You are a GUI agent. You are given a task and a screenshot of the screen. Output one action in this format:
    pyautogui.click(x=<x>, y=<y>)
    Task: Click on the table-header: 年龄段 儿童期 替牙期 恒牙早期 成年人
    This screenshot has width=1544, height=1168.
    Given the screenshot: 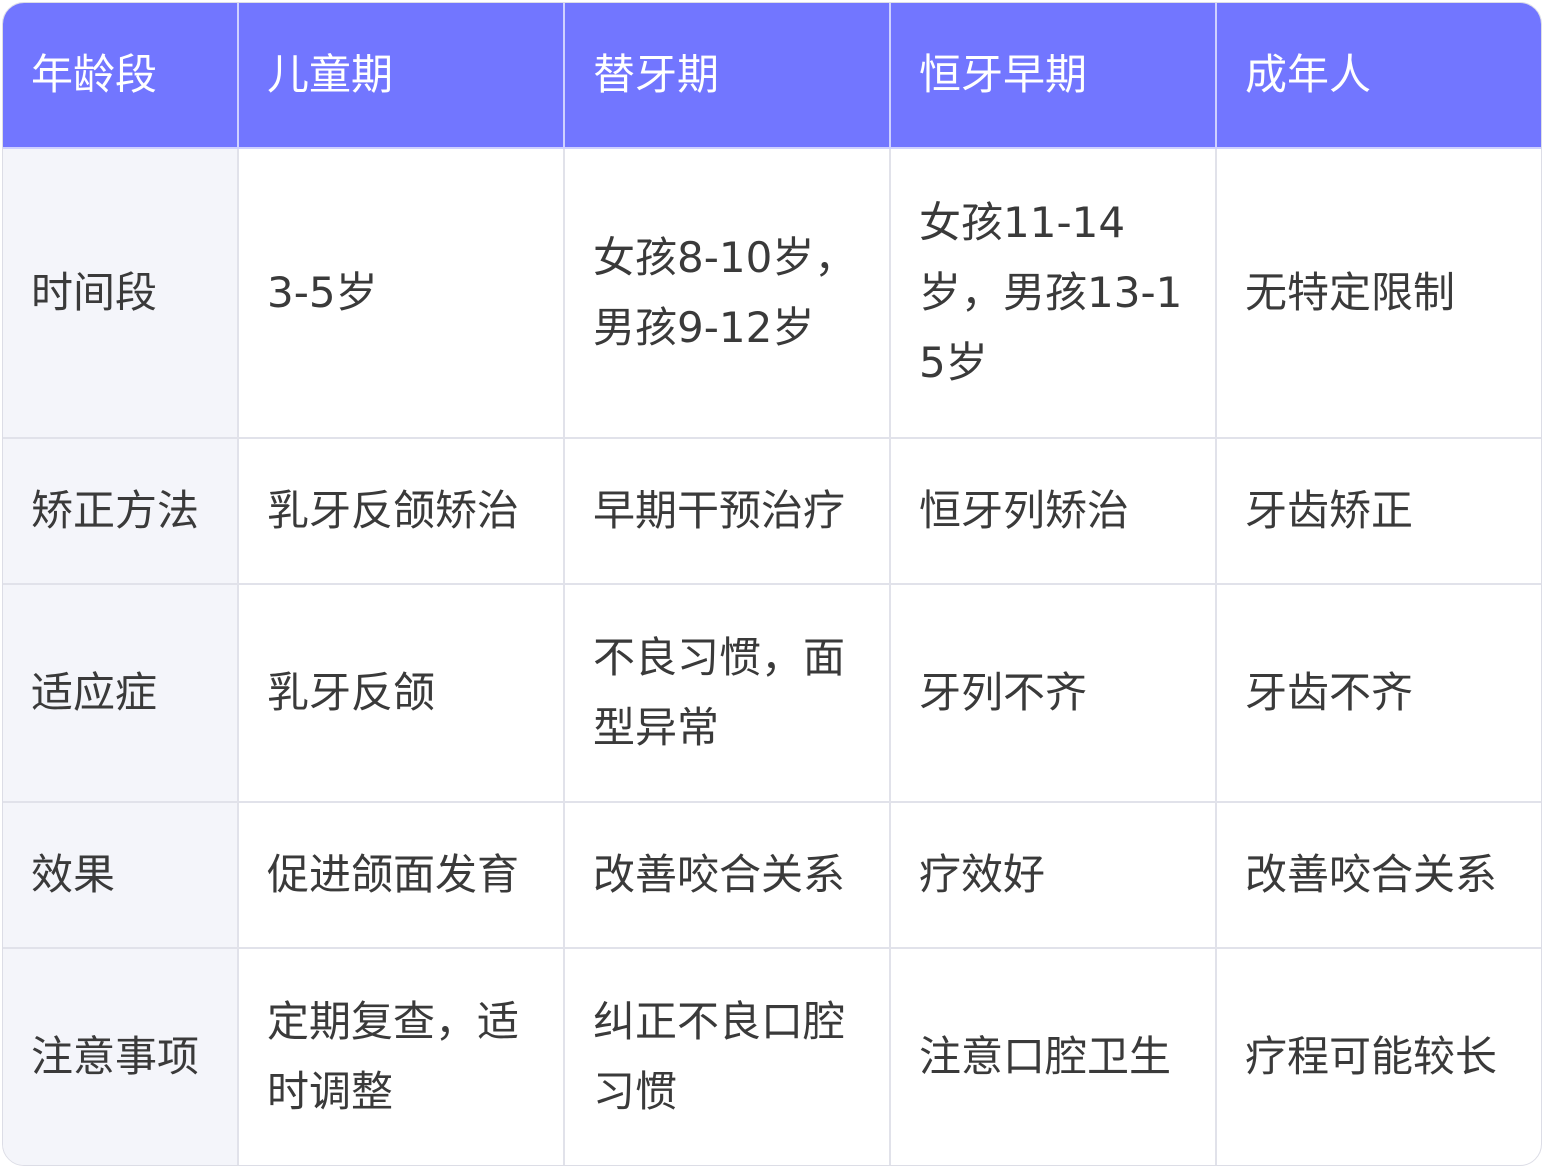 What is the action you would take?
    pyautogui.click(x=772, y=76)
    